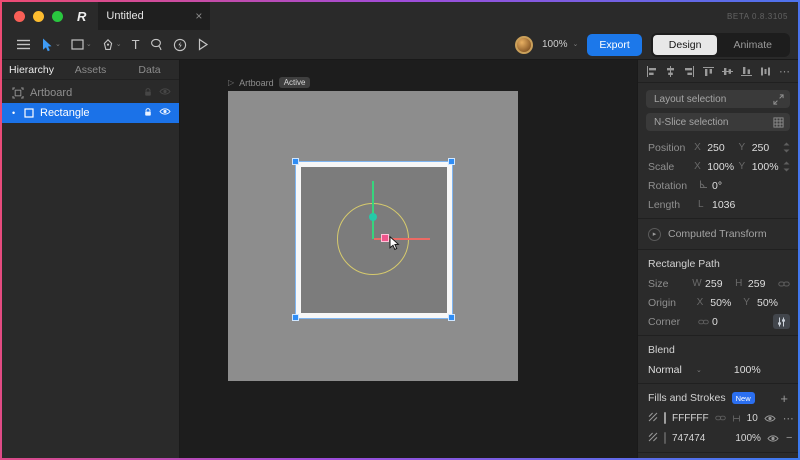 This screenshot has height=460, width=800. What do you see at coordinates (697, 147) in the screenshot?
I see `x-key: X` at bounding box center [697, 147].